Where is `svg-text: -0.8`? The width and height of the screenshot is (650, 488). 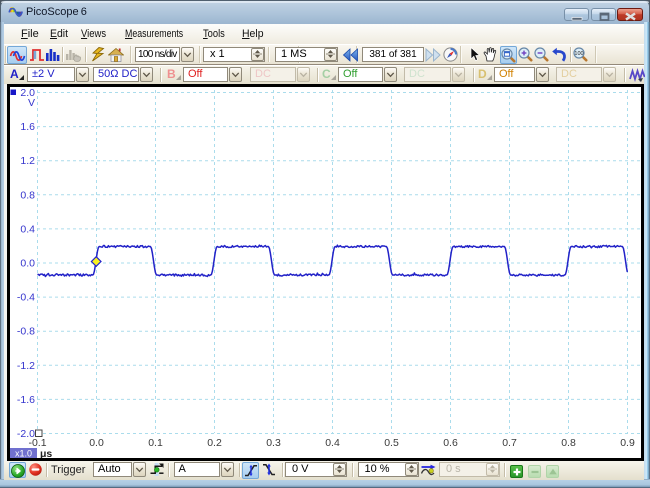 svg-text: -0.8 is located at coordinates (26, 332).